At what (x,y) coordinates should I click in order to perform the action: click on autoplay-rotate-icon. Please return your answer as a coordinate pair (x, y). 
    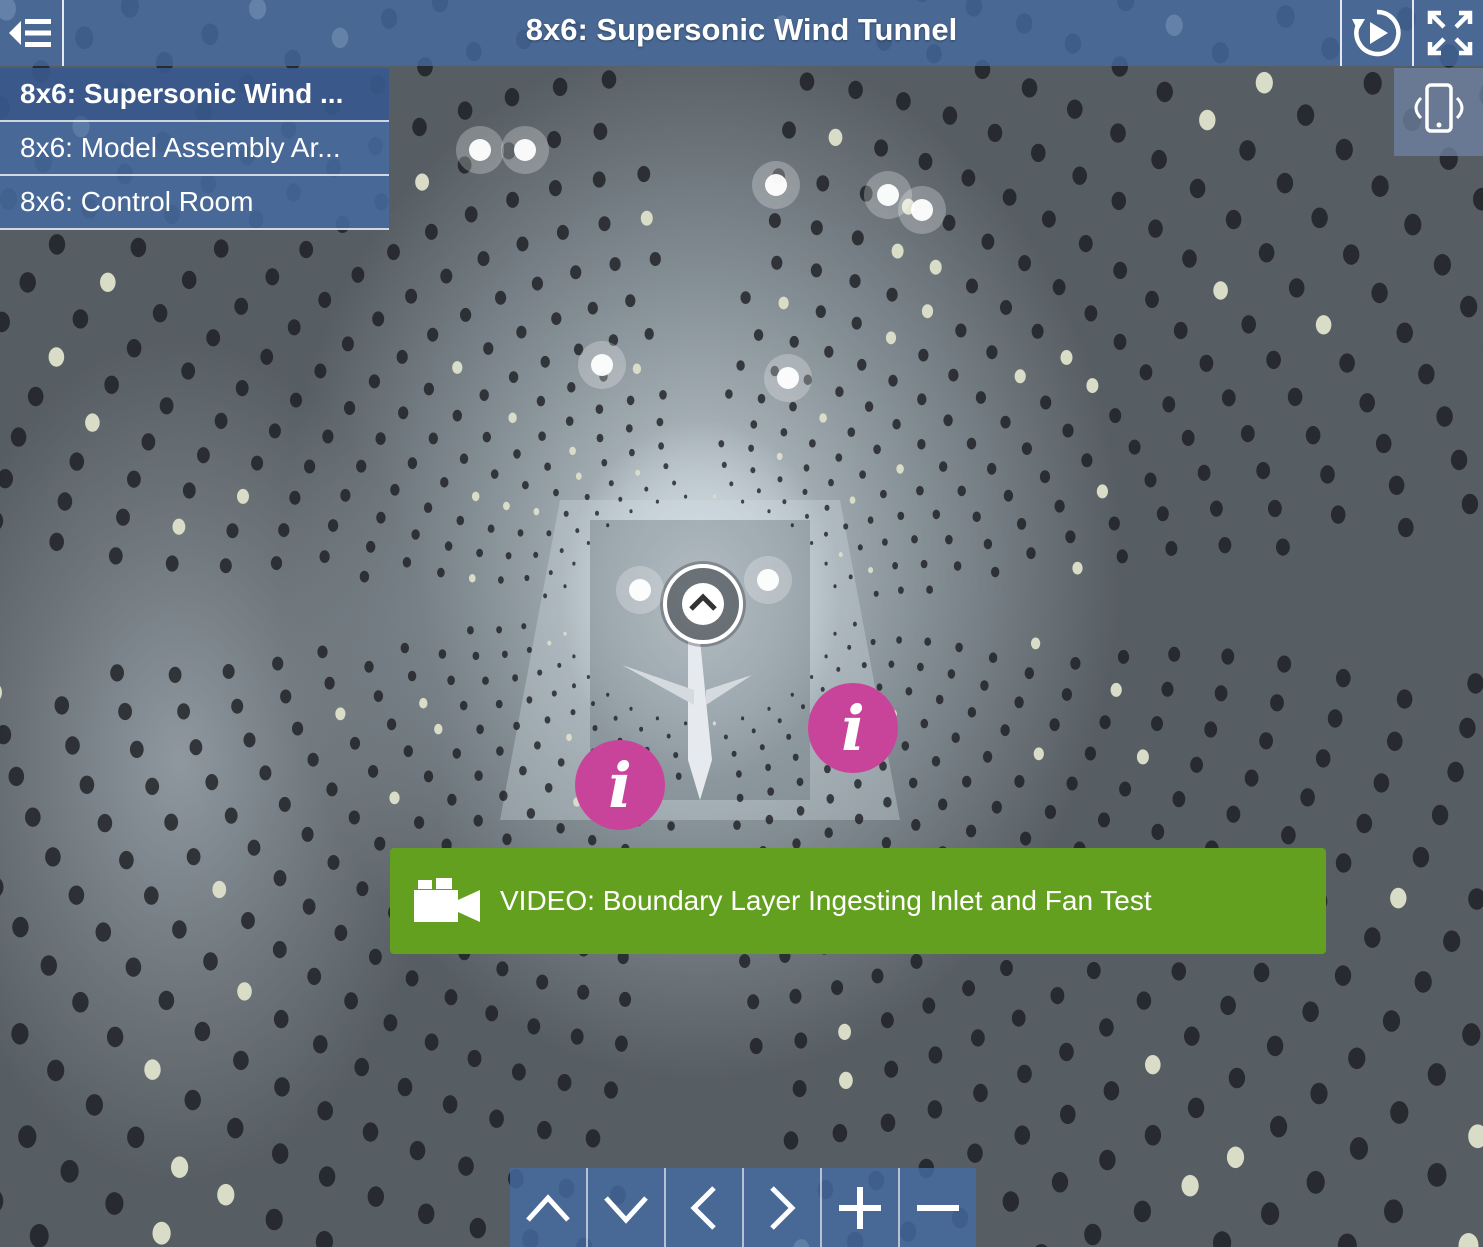
    Looking at the image, I should click on (1376, 33).